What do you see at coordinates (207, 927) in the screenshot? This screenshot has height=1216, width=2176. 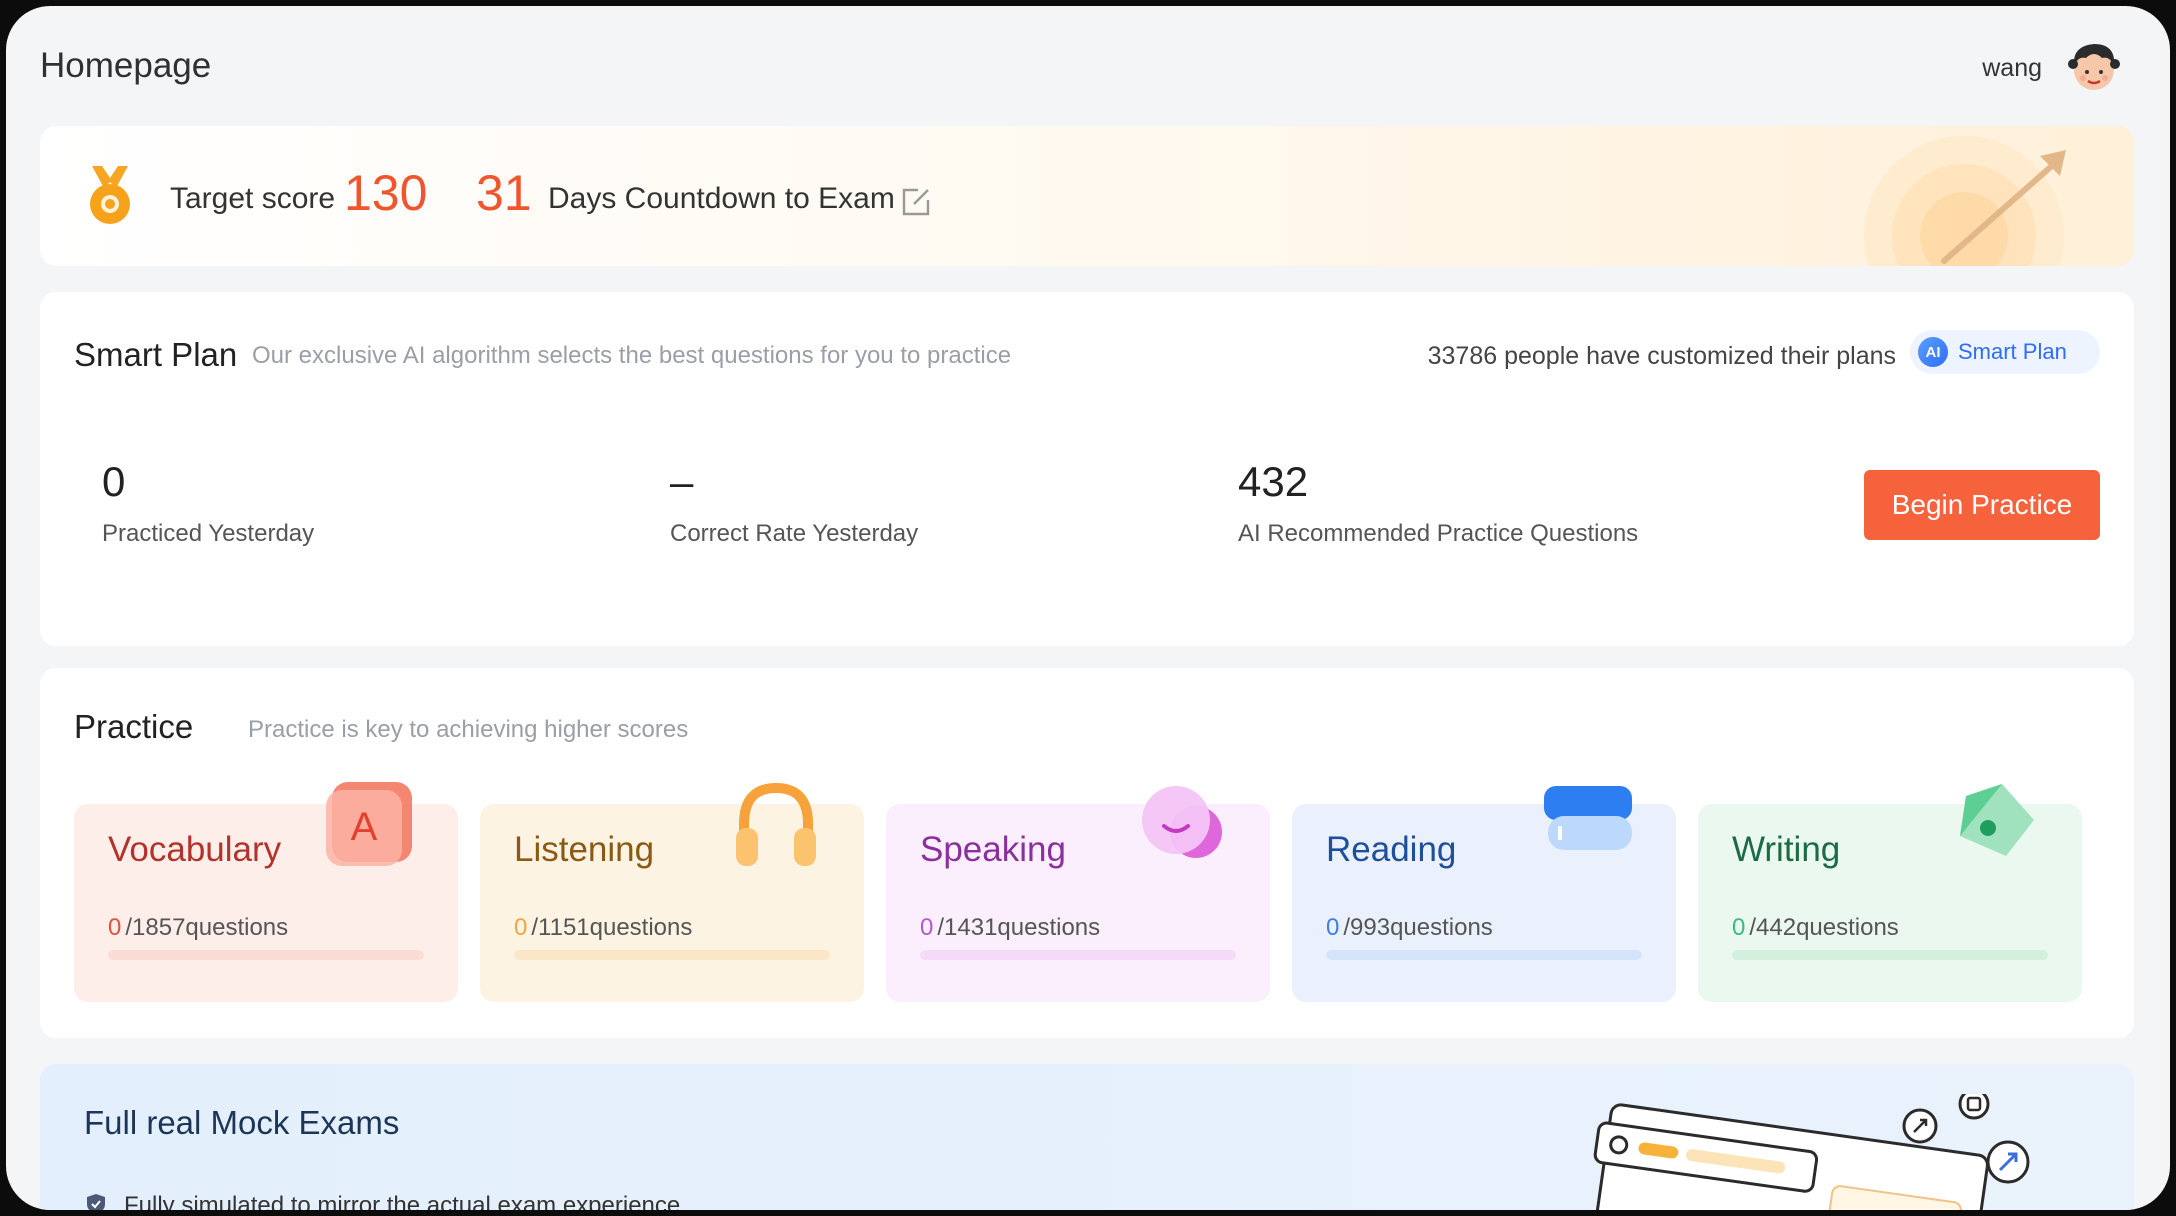 I see `practice-tile-total: /1857questions` at bounding box center [207, 927].